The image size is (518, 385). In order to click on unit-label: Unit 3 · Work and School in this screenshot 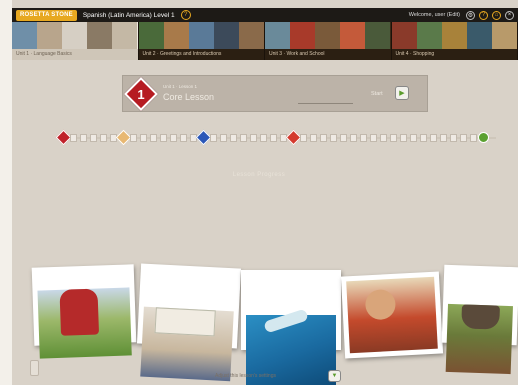, I will do `click(328, 54)`.